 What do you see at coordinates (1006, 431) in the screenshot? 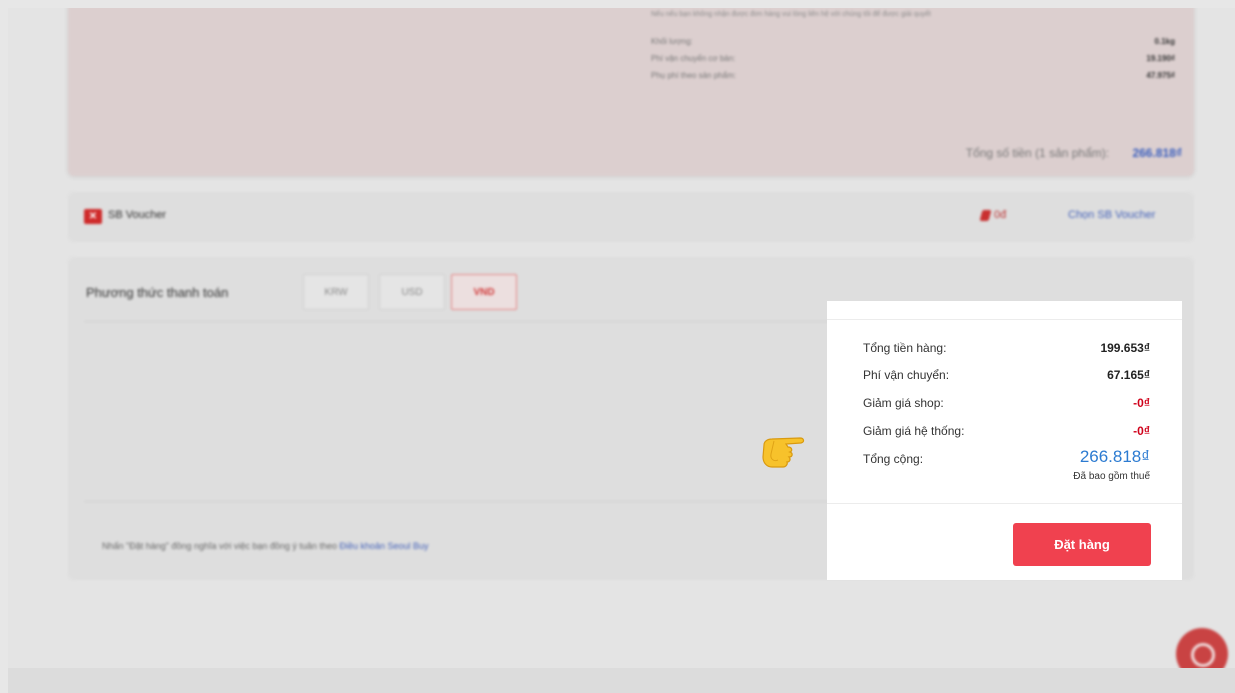
I see `system-discount-row: Giảm giá hệ thống: -0₫` at bounding box center [1006, 431].